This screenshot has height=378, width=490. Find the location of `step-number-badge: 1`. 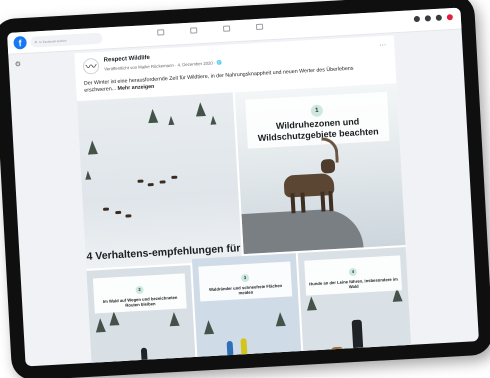

step-number-badge: 1 is located at coordinates (317, 111).